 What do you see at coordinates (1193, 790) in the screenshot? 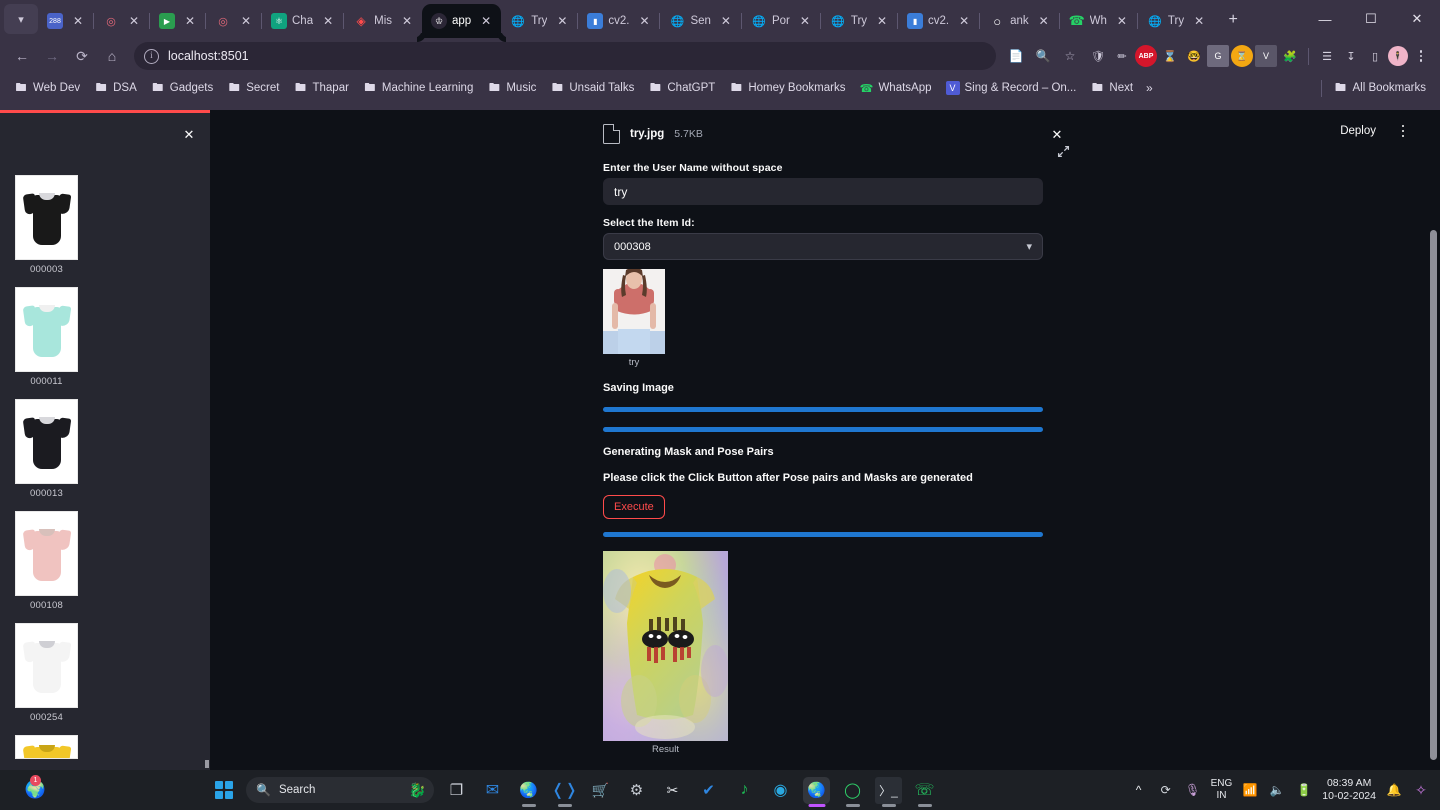
I see `microphone-icon: 🎙` at bounding box center [1193, 790].